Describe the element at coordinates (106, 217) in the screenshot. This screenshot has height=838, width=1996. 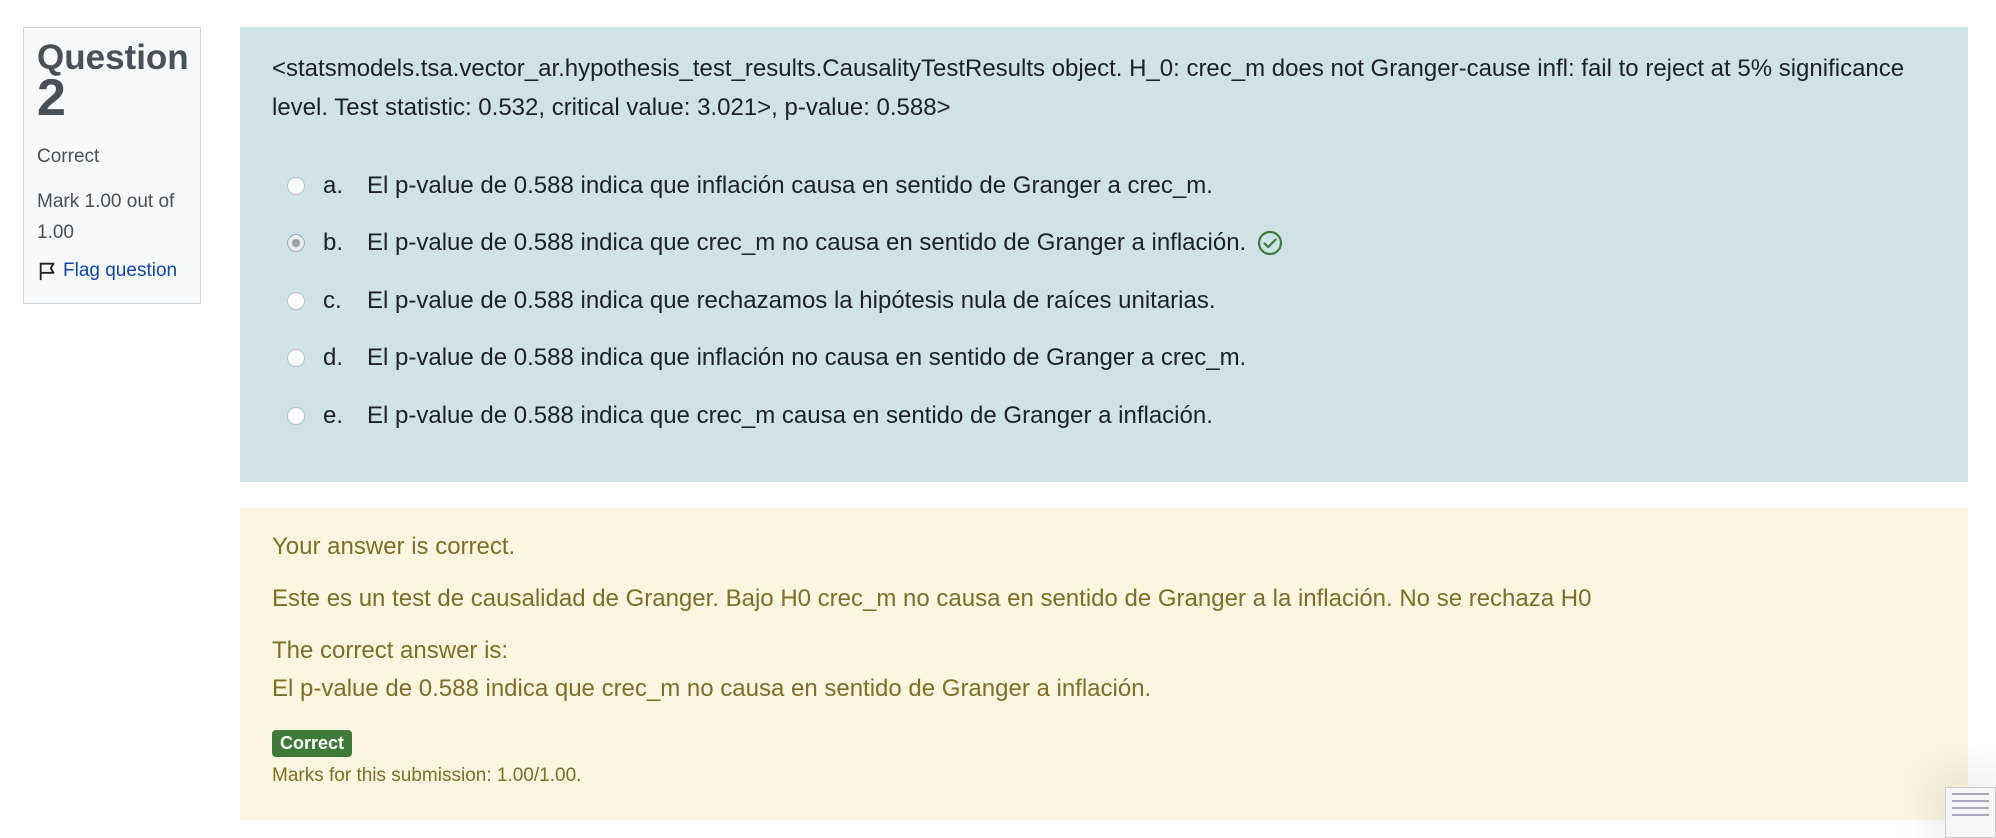
I see `question-grade: Mark 1.00 out of 1.00` at that location.